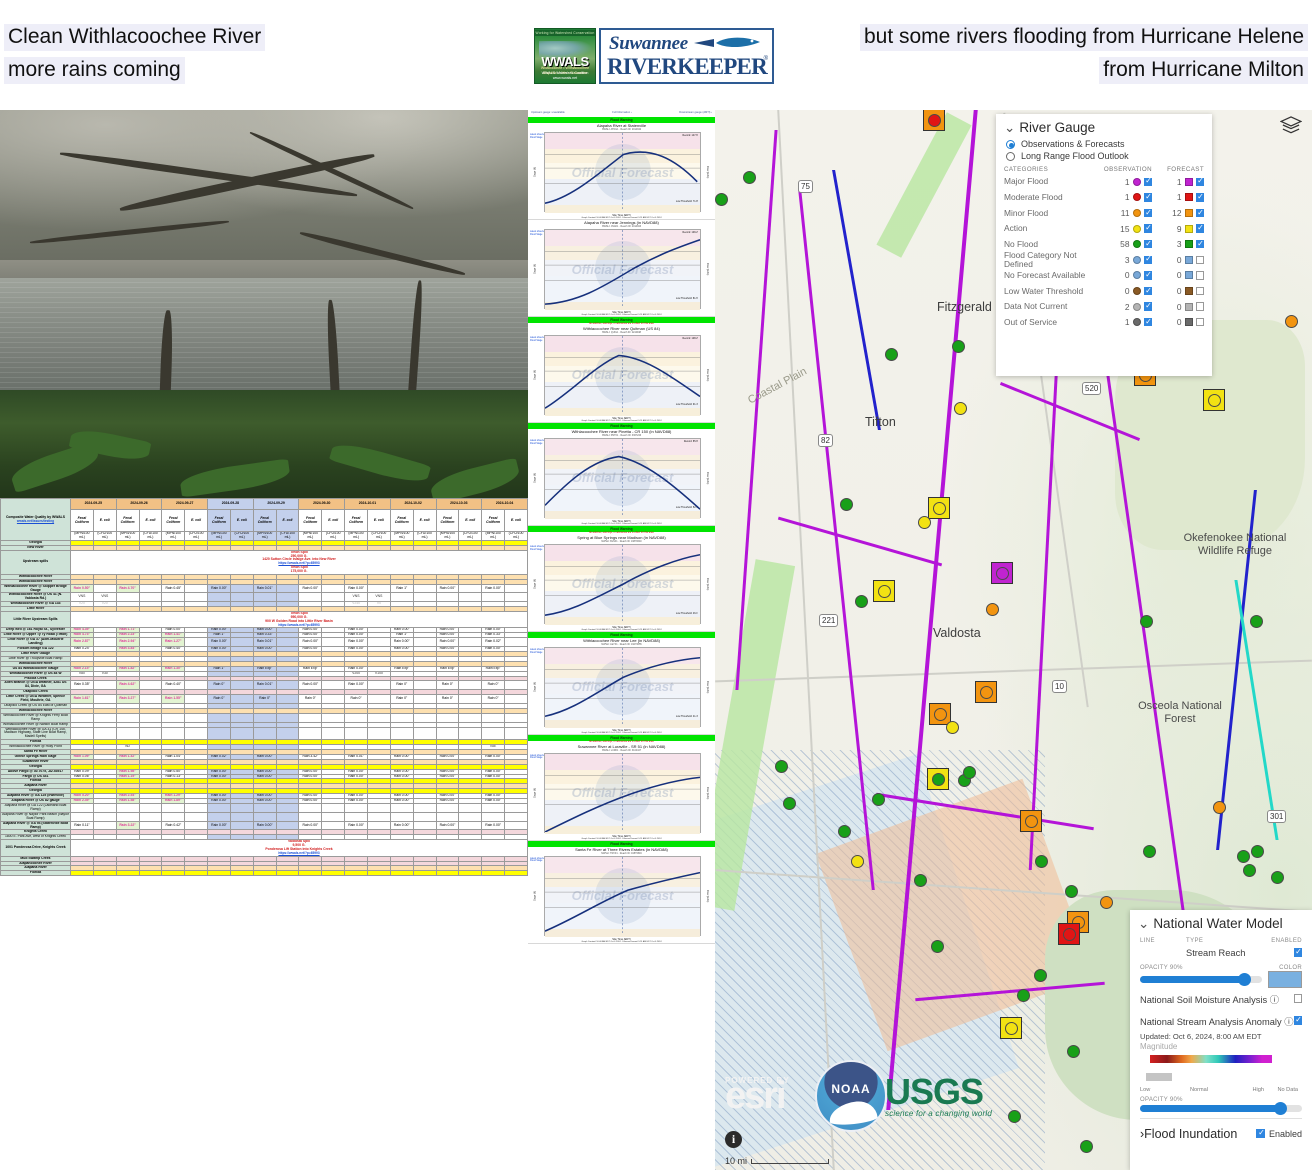 This screenshot has width=1312, height=1170. I want to click on nwm-stream-reach-row: Stream Reach, so click(1221, 953).